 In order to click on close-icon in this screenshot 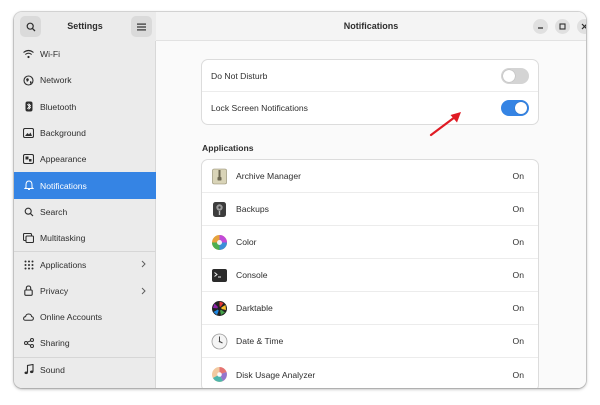, I will do `click(583, 26)`.